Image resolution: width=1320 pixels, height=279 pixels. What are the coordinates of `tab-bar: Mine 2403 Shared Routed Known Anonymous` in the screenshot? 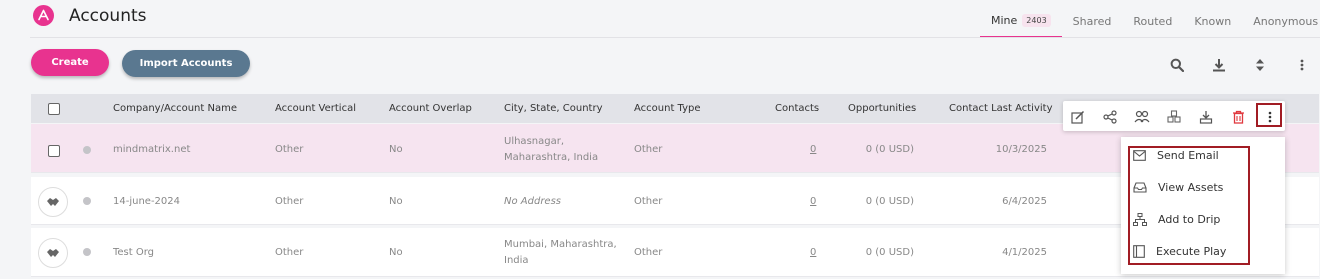 It's located at (1150, 26).